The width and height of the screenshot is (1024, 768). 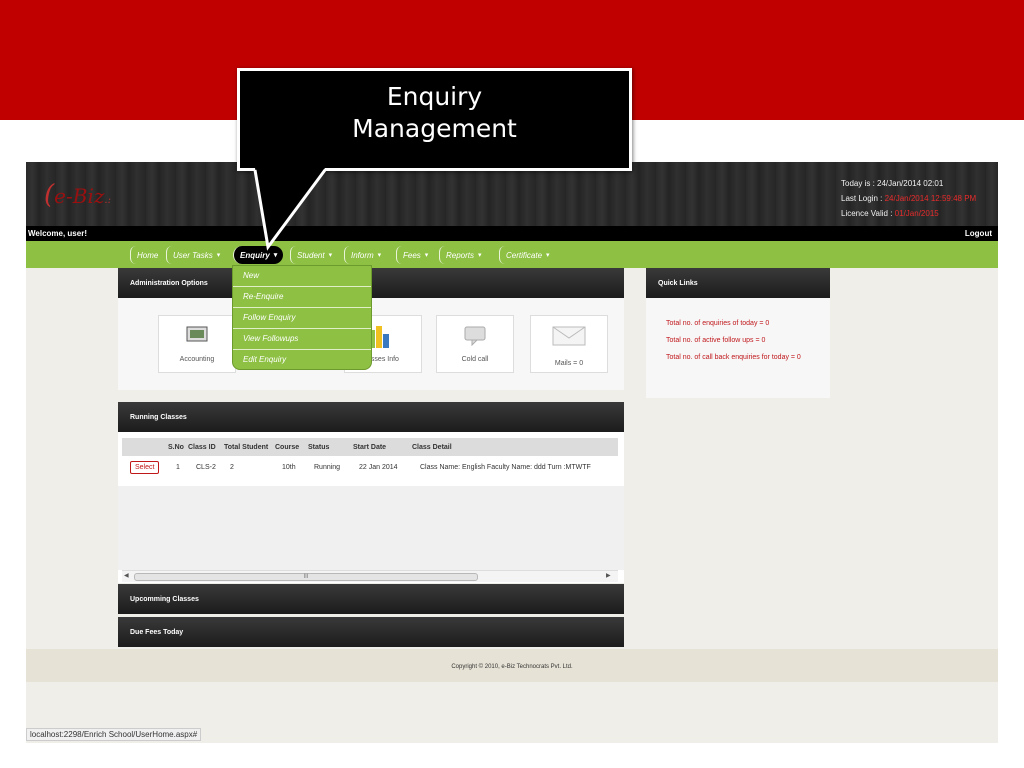 What do you see at coordinates (289, 467) in the screenshot?
I see `cell-course: 10th` at bounding box center [289, 467].